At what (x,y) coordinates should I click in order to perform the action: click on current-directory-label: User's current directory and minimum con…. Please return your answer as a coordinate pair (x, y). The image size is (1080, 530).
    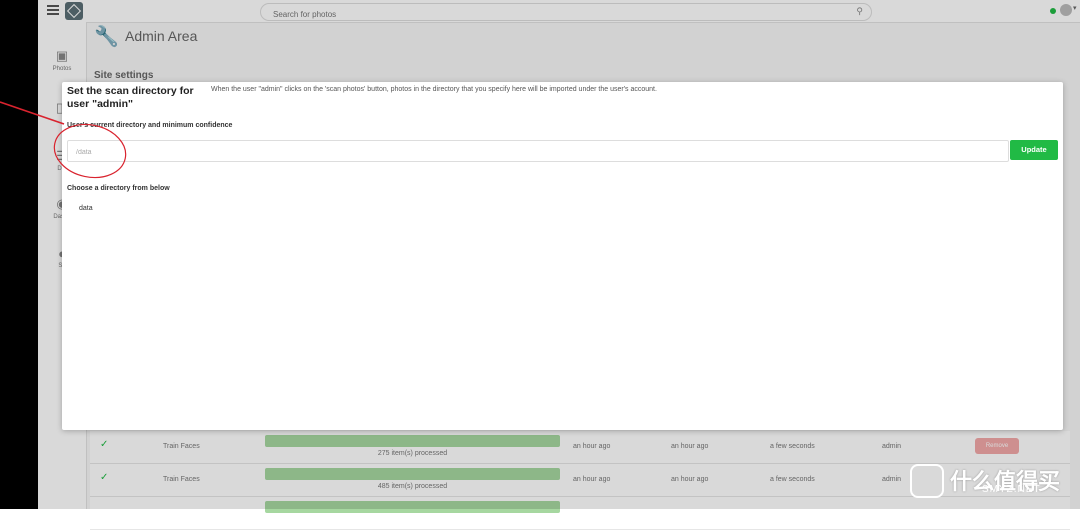
    Looking at the image, I should click on (150, 125).